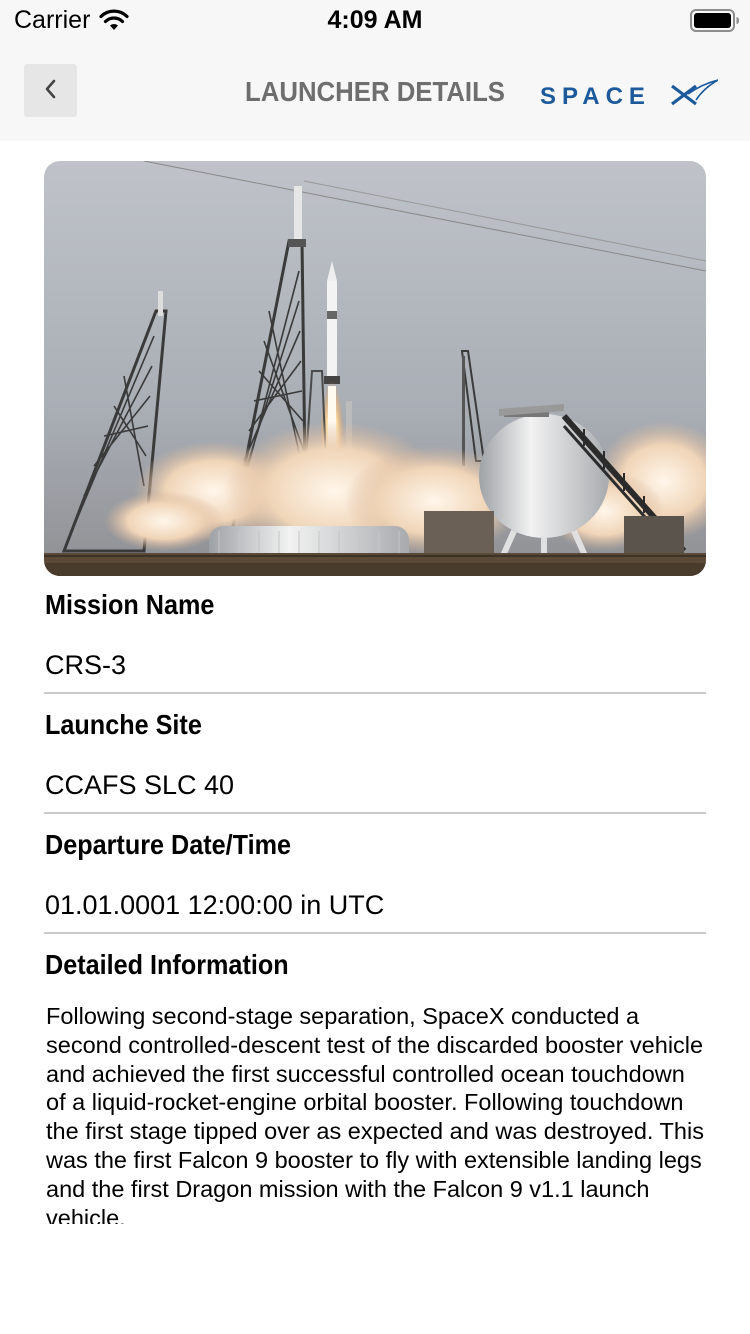 This screenshot has width=750, height=1334. Describe the element at coordinates (86, 665) in the screenshot. I see `mission-name-value: CRS-3` at that location.